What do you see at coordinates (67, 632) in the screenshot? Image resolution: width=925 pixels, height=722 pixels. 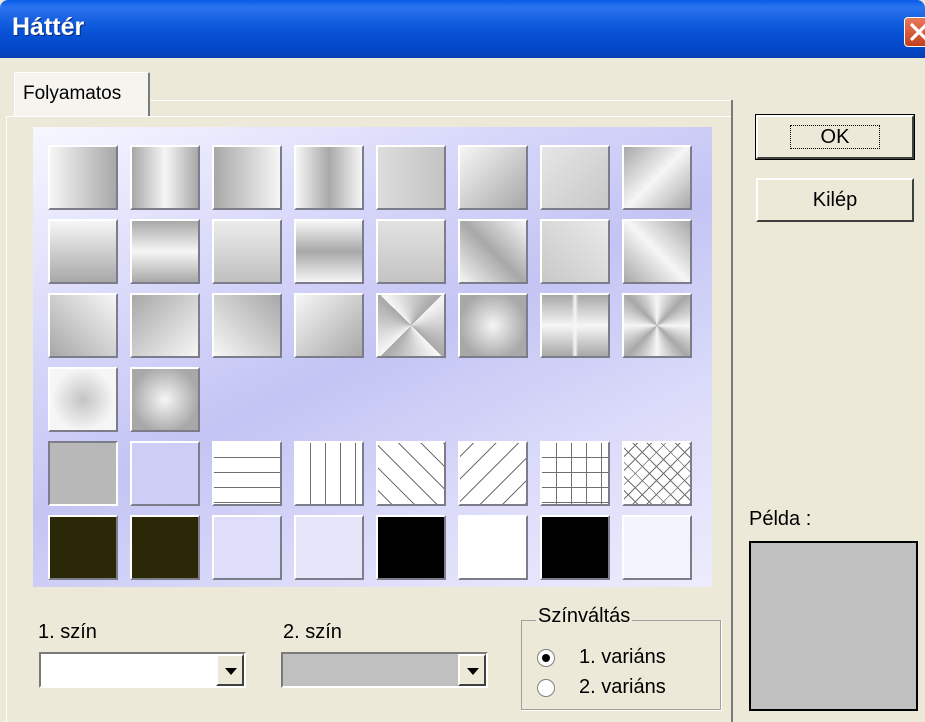 I see `color1-label: 1. szín` at bounding box center [67, 632].